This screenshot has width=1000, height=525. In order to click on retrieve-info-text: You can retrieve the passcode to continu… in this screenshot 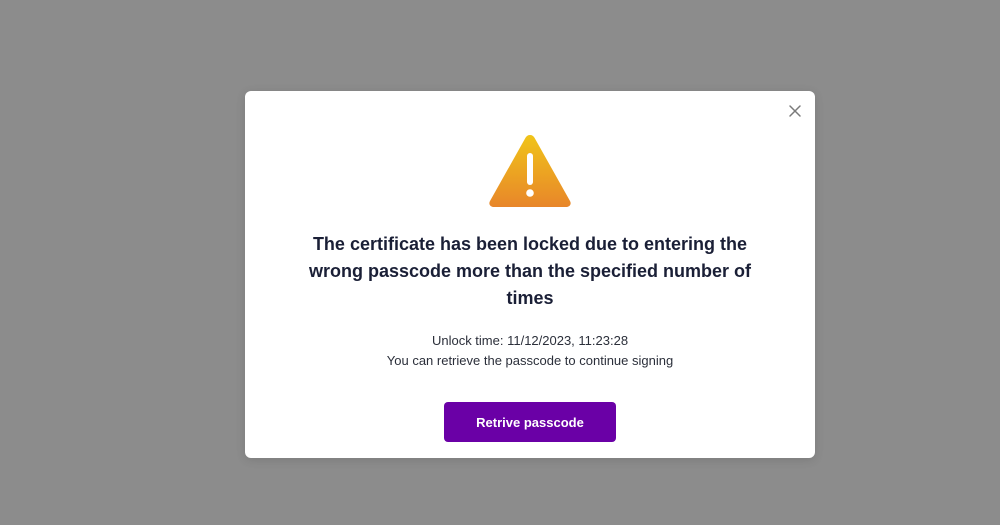, I will do `click(530, 360)`.